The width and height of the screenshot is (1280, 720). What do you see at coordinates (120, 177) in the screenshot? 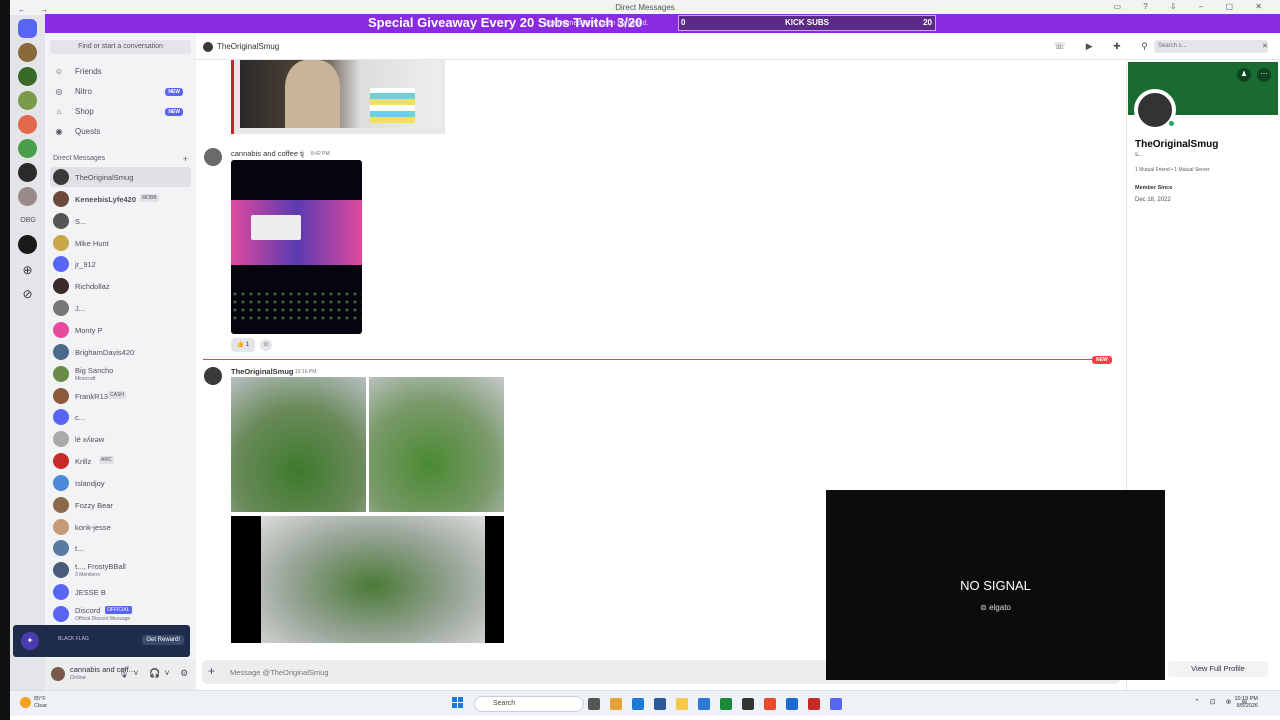
I see `dm-item: TheOriginalSmug` at bounding box center [120, 177].